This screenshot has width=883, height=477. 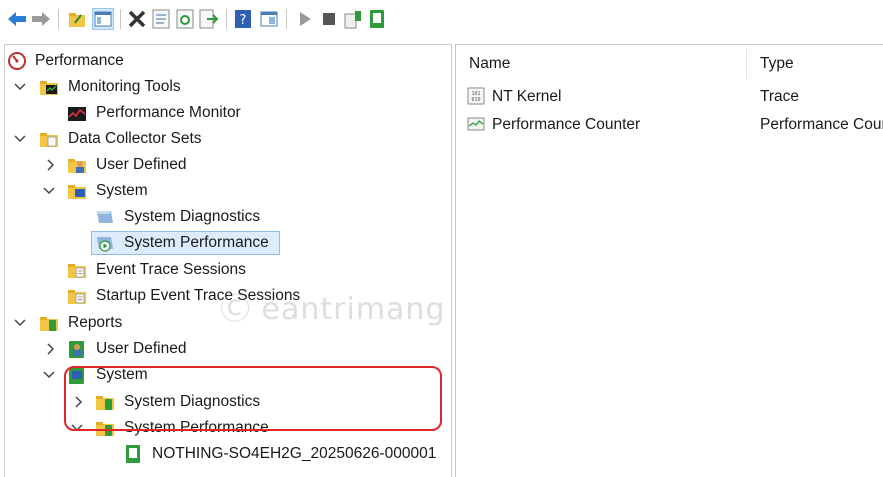 What do you see at coordinates (225, 61) in the screenshot?
I see `tree-item-performance: Performance` at bounding box center [225, 61].